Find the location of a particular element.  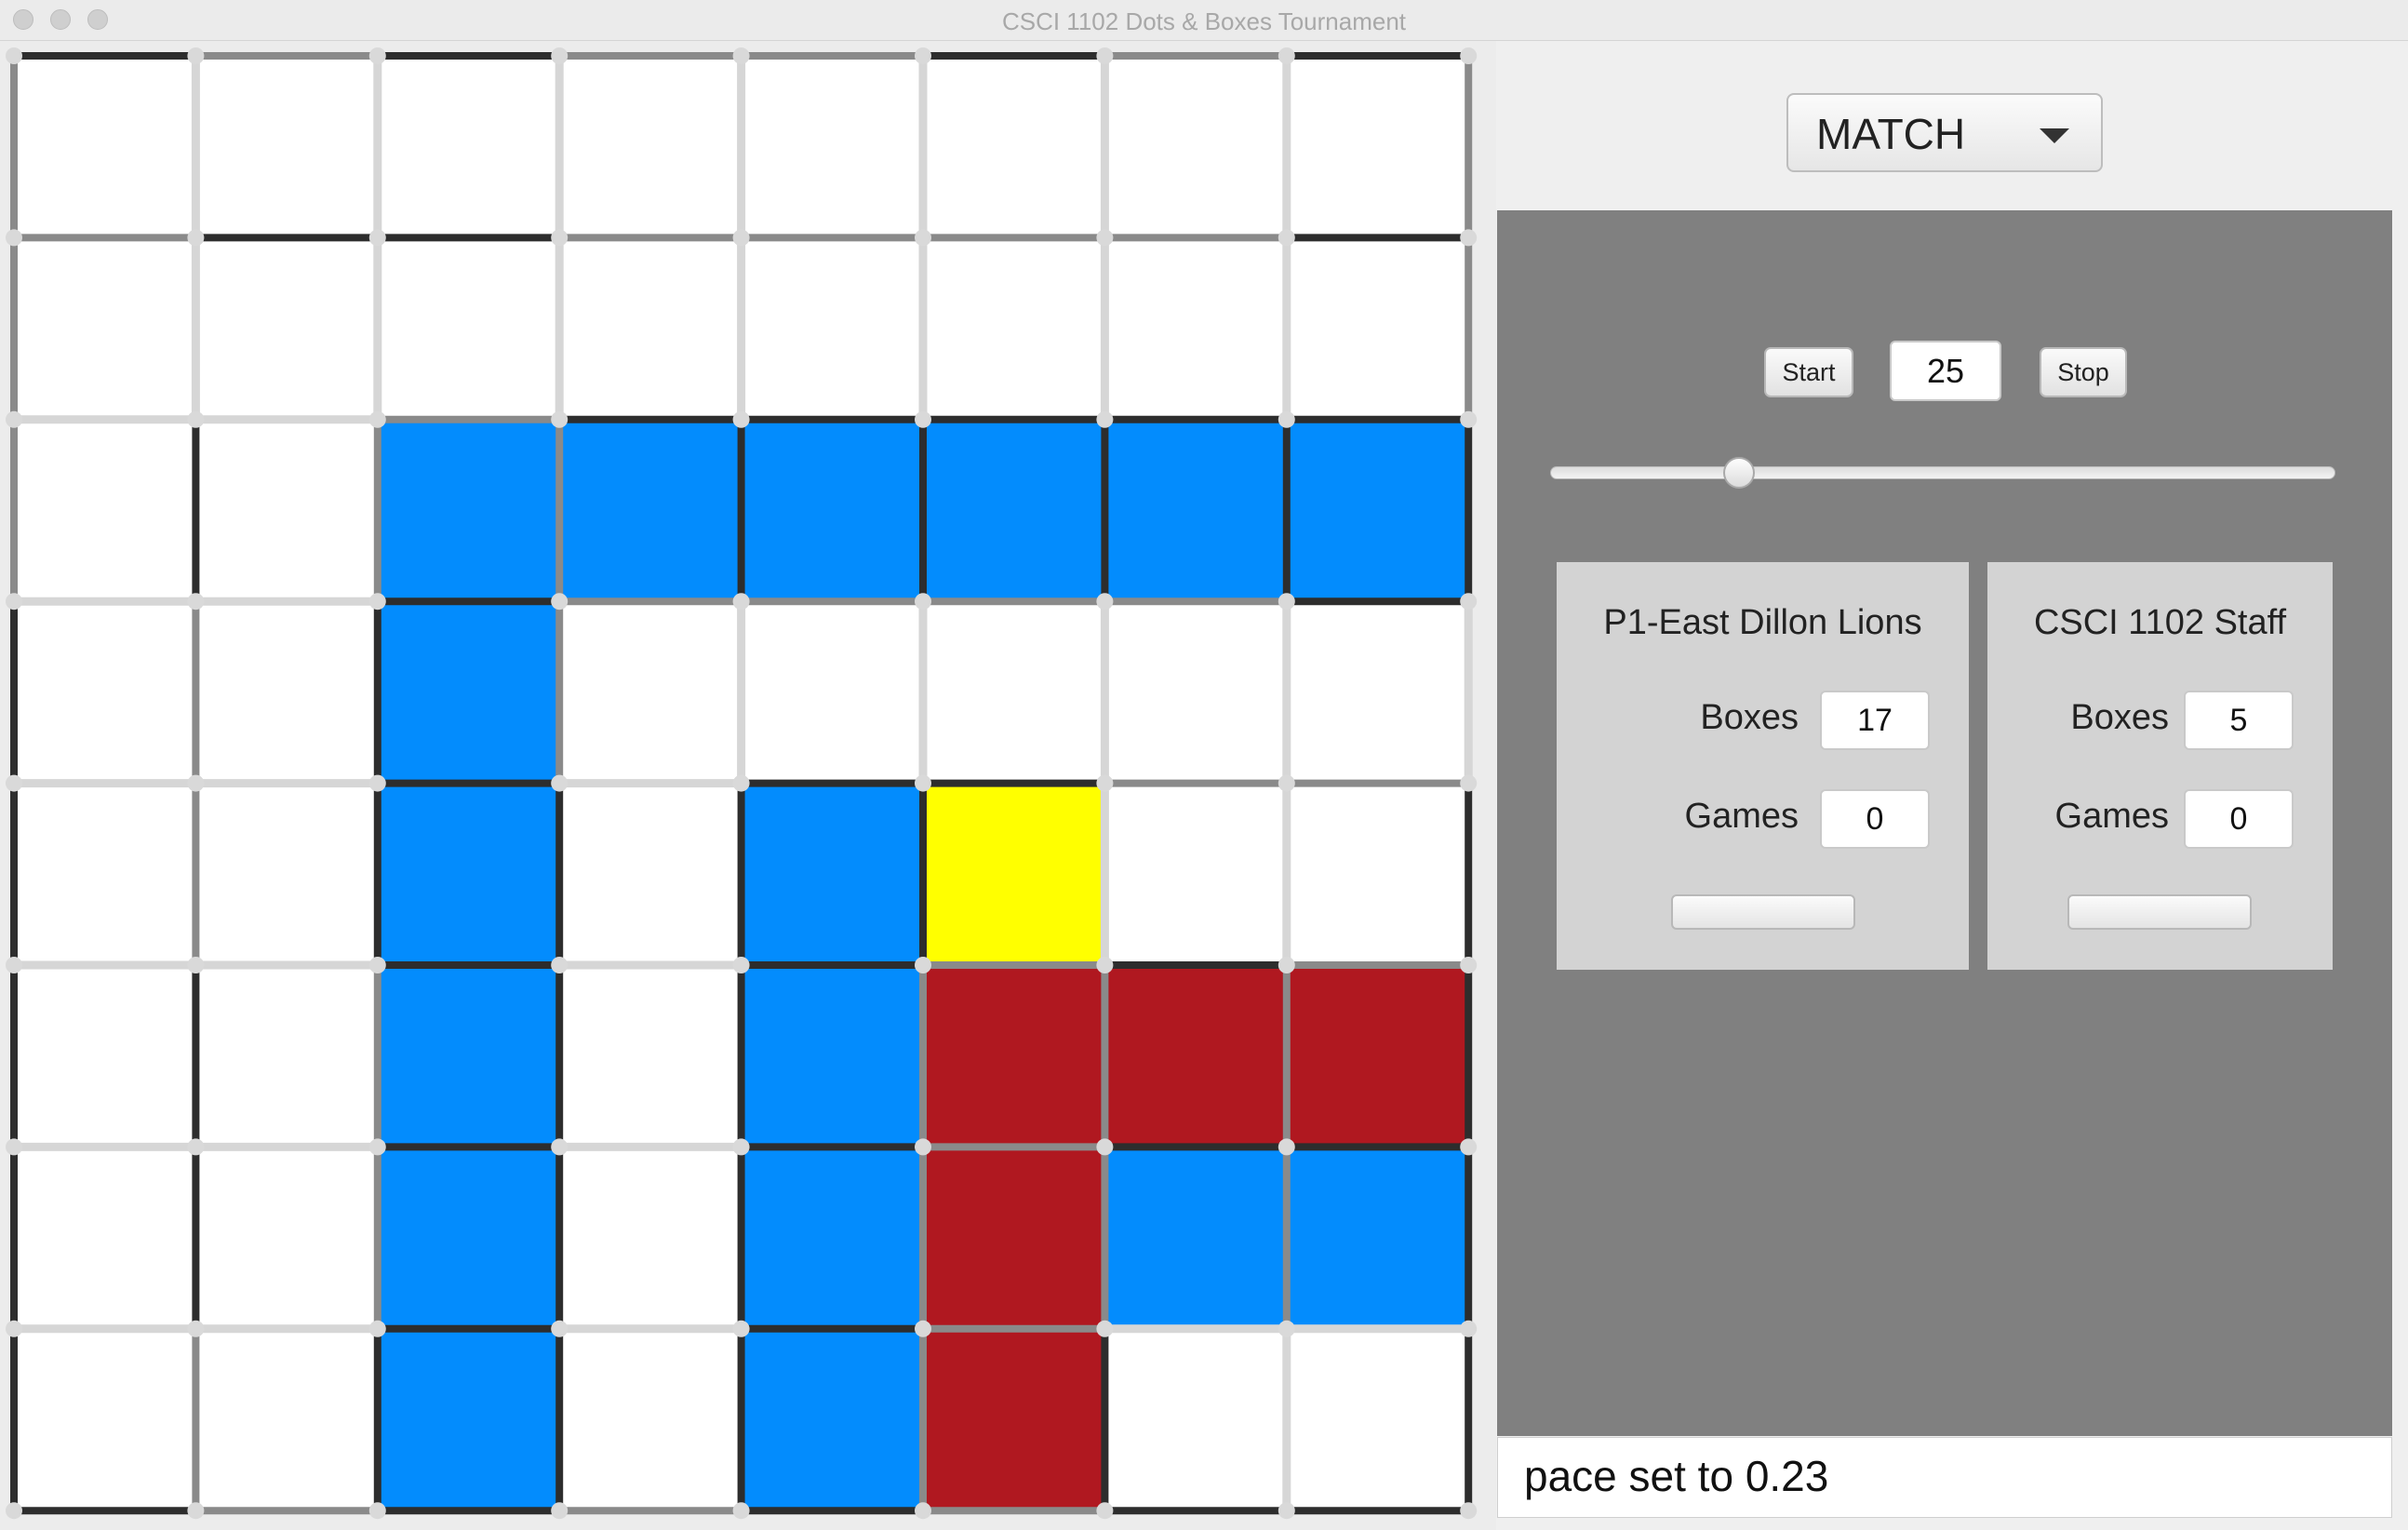

window-titlebar: CSCI 1102 Dots & Boxes Tournament is located at coordinates (1204, 20).